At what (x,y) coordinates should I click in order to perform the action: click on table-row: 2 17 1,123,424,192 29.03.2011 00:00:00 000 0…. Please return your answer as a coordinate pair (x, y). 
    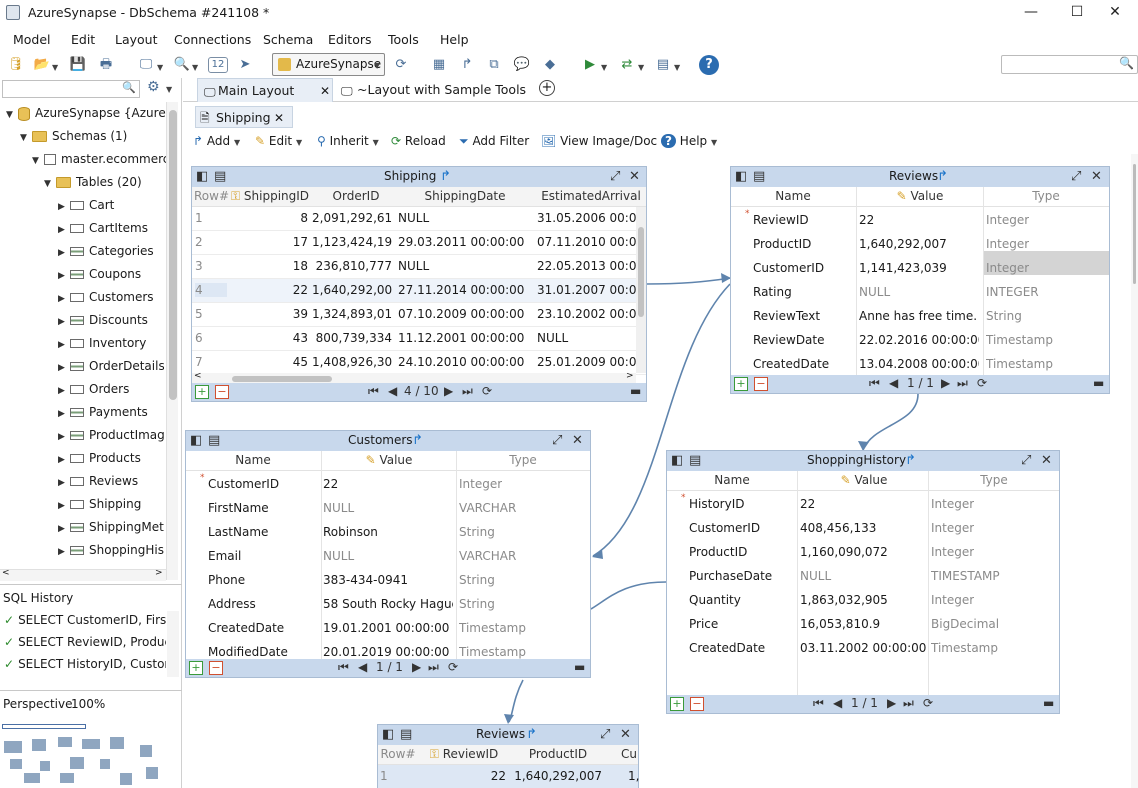
    Looking at the image, I should click on (419, 243).